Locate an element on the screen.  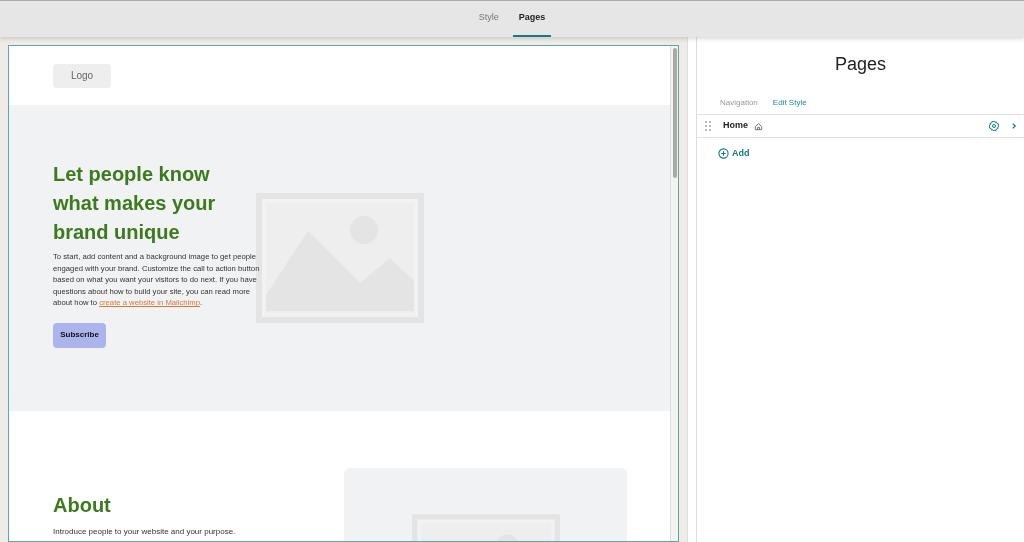
add-button: Add is located at coordinates (734, 154).